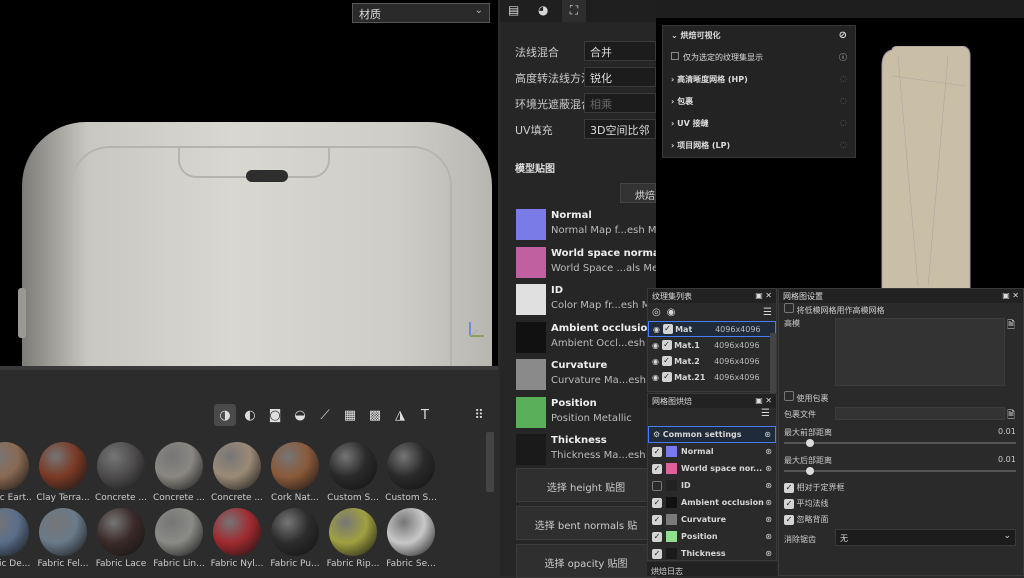 This screenshot has height=578, width=1024. I want to click on mesh-bake-row: ⚙ Common settings ⊛, so click(712, 434).